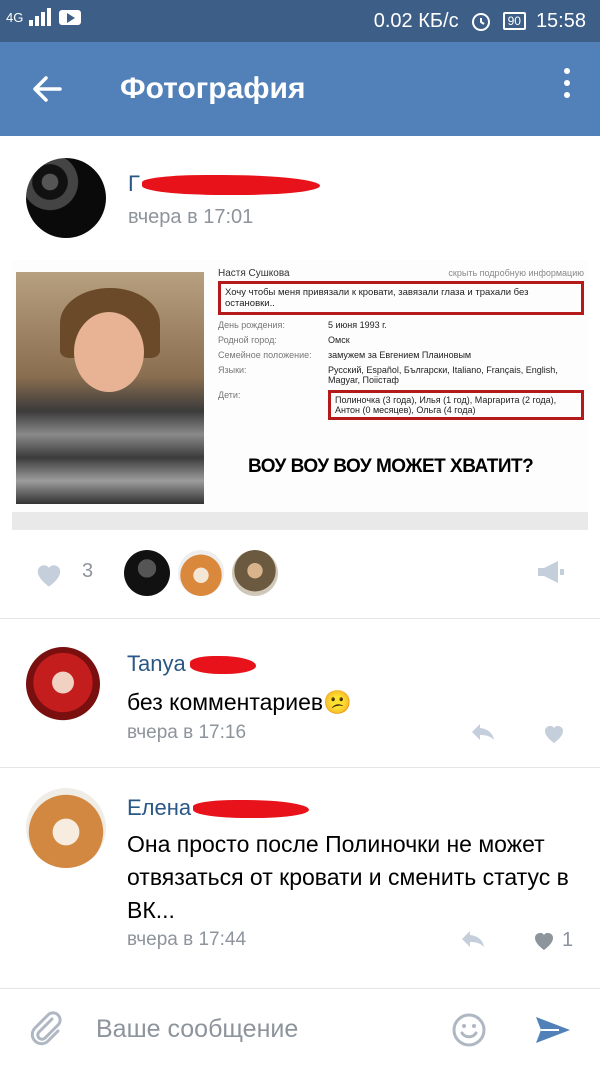 Image resolution: width=600 pixels, height=1068 pixels. What do you see at coordinates (514, 21) in the screenshot?
I see `battery-icon: 90` at bounding box center [514, 21].